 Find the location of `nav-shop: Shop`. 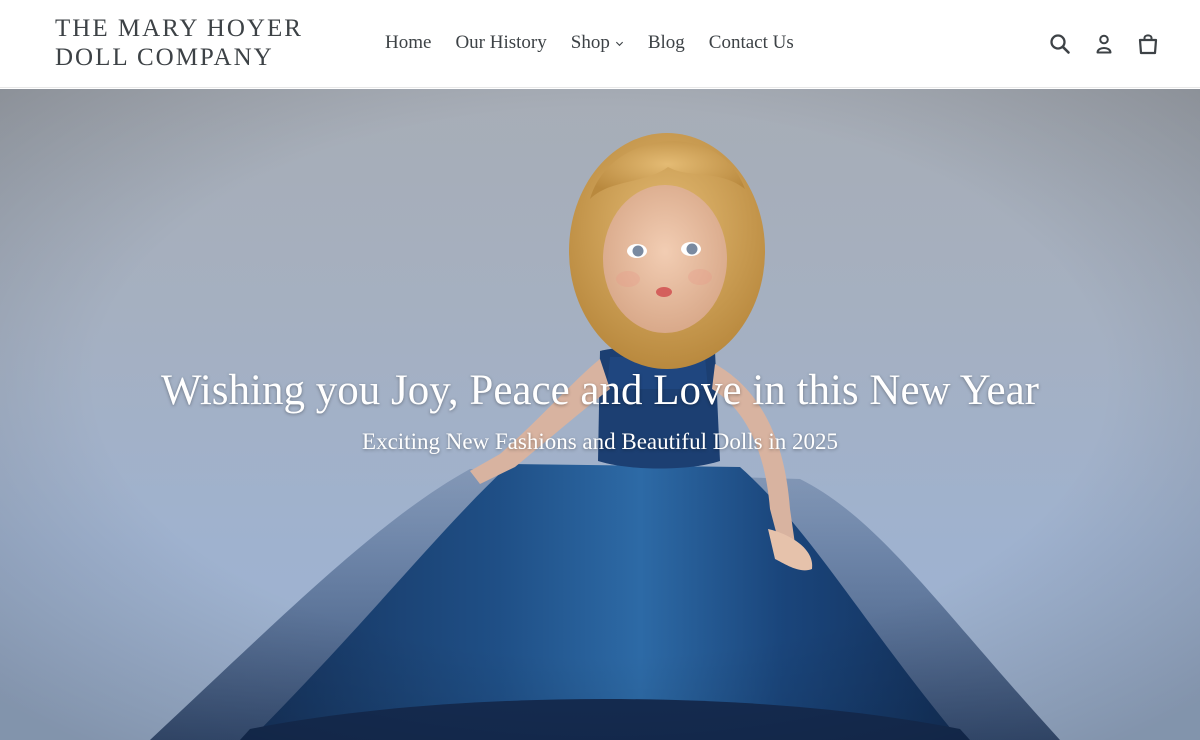

nav-shop: Shop is located at coordinates (597, 43).